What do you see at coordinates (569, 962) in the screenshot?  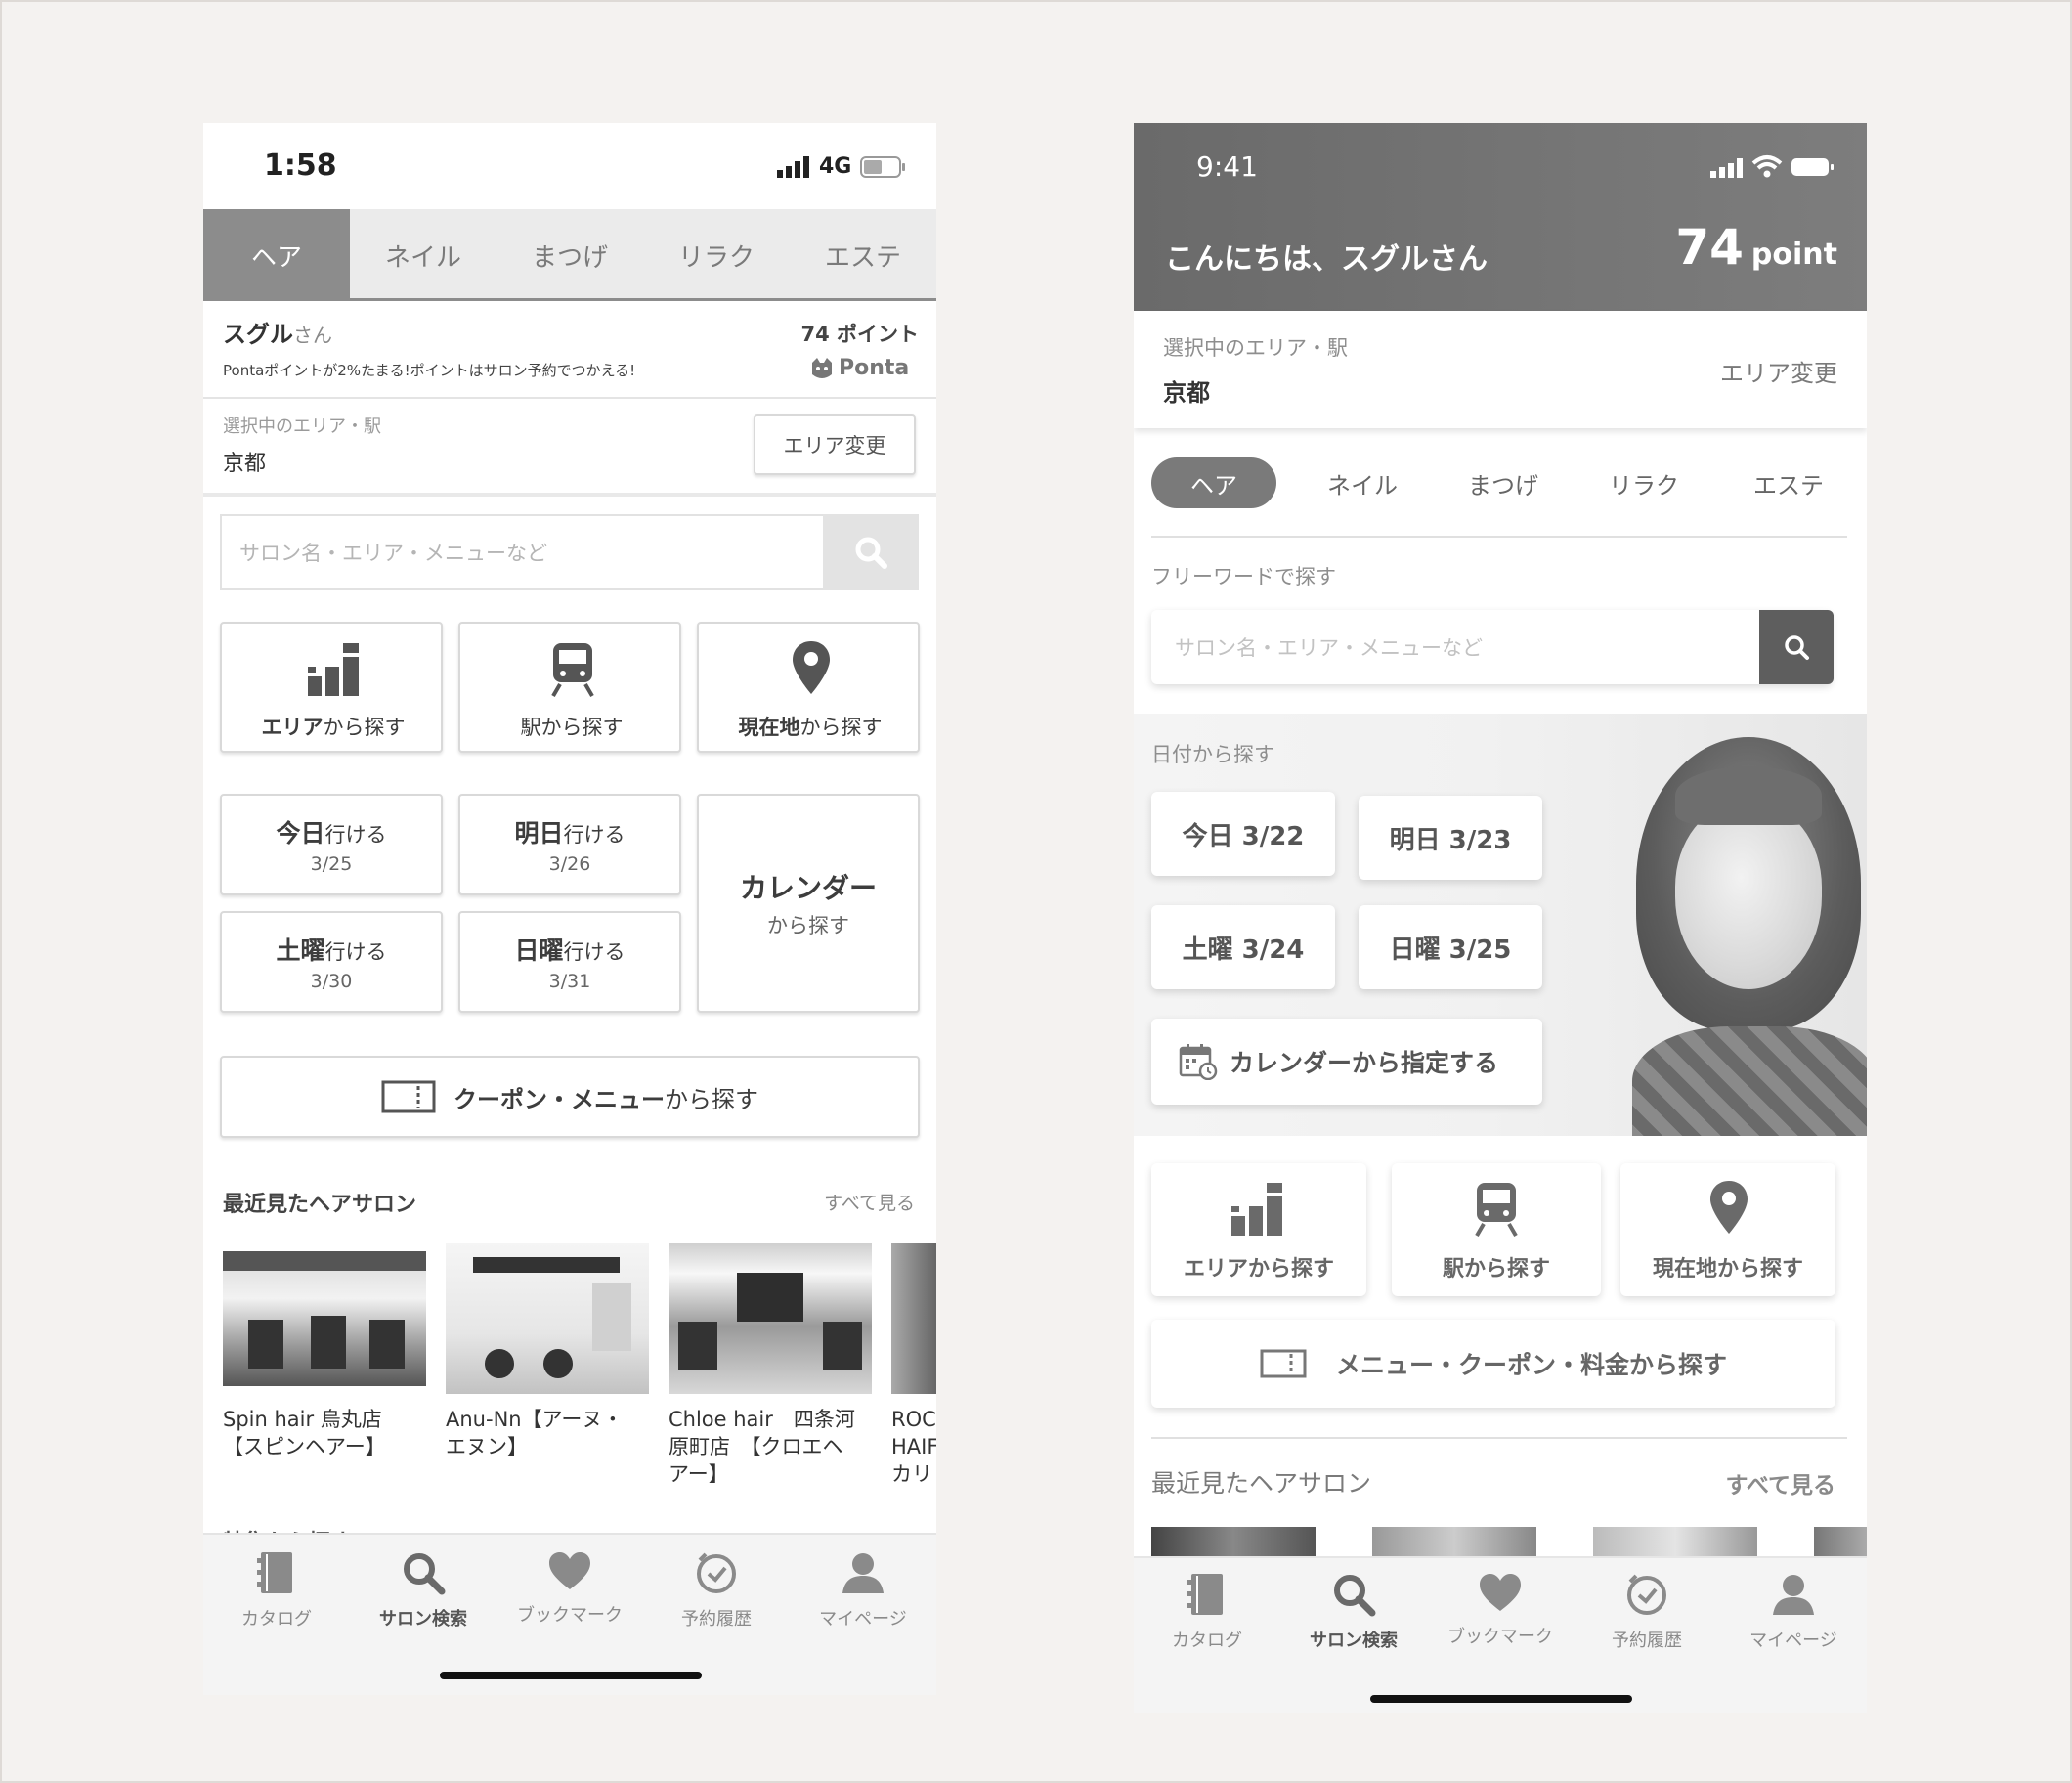 I see `date-sunday-button: 日曜行ける 3/31` at bounding box center [569, 962].